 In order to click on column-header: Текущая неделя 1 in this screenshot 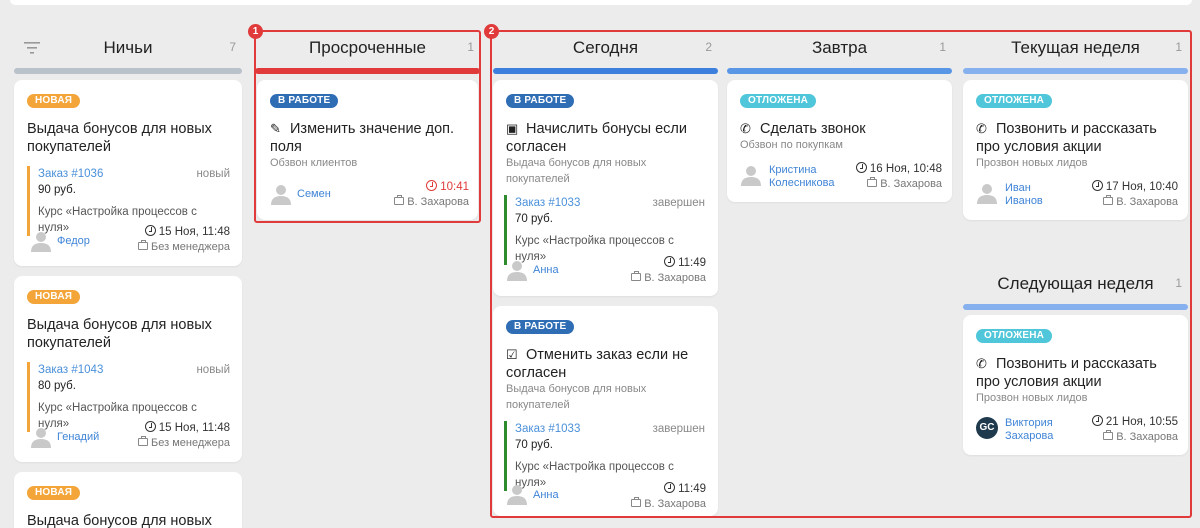, I will do `click(1075, 48)`.